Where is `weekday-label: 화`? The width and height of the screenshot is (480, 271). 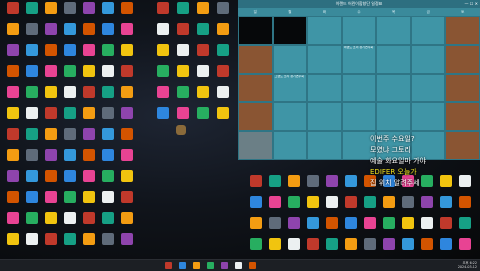
weekday-label: 화 is located at coordinates (324, 12).